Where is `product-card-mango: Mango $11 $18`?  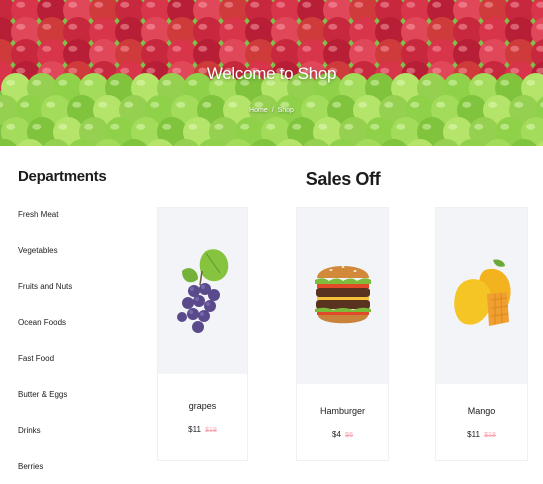
product-card-mango: Mango $11 $18 is located at coordinates (481, 334).